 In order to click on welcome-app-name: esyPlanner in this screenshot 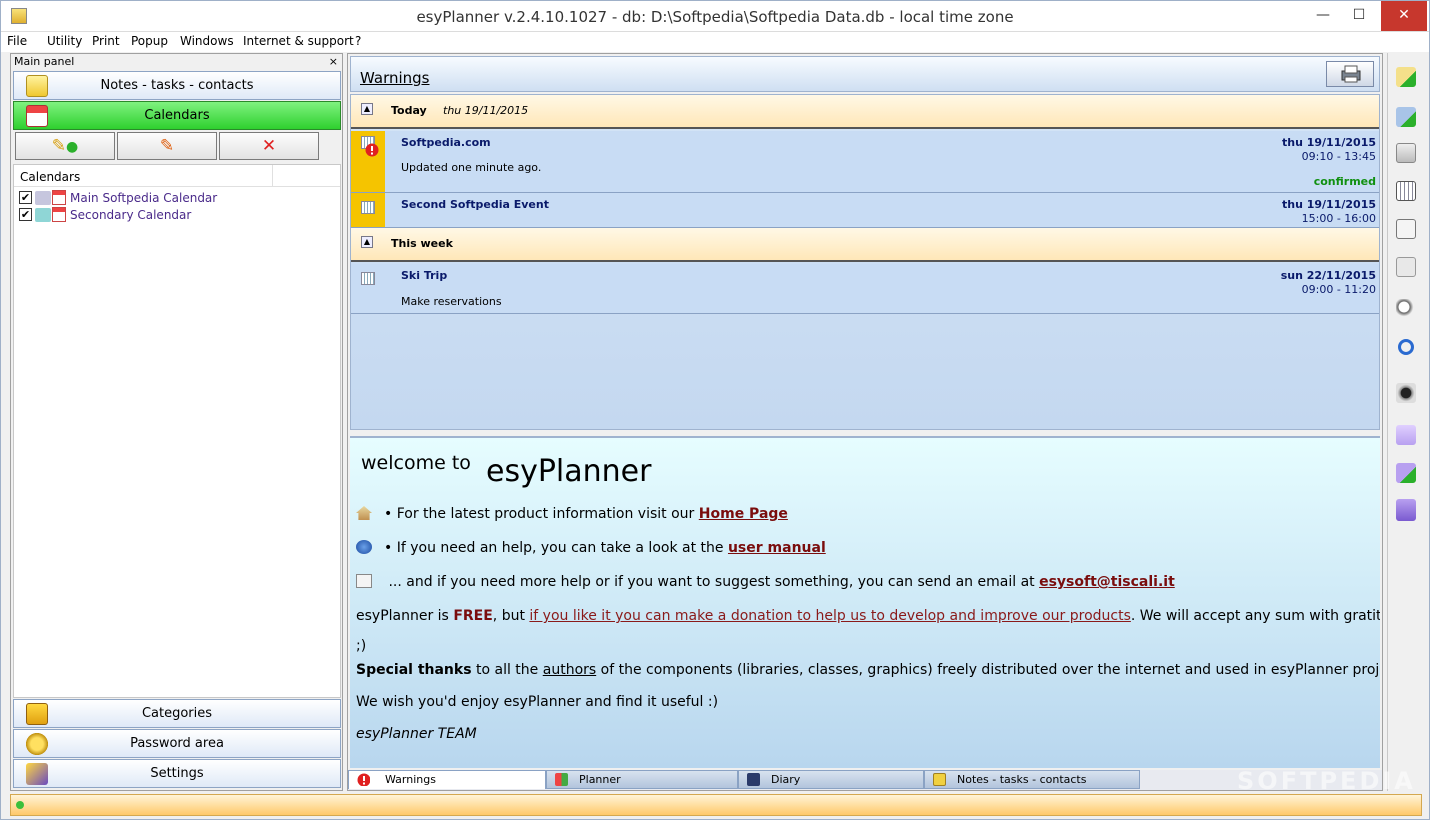, I will do `click(569, 471)`.